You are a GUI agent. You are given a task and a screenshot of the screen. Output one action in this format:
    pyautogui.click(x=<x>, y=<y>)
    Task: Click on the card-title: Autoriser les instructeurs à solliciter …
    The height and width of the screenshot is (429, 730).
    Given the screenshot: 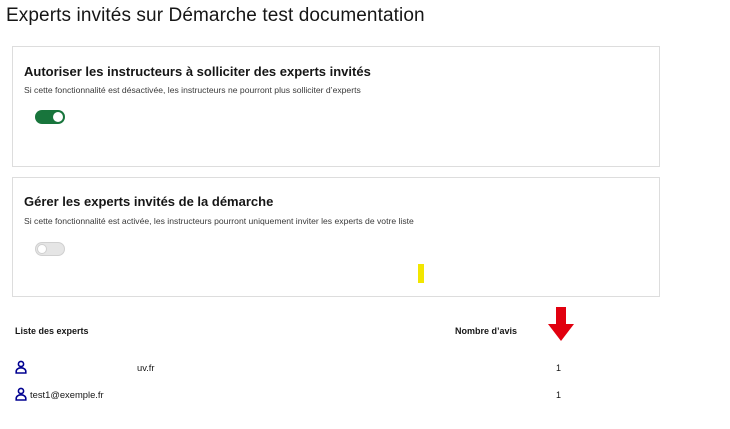 What is the action you would take?
    pyautogui.click(x=197, y=71)
    